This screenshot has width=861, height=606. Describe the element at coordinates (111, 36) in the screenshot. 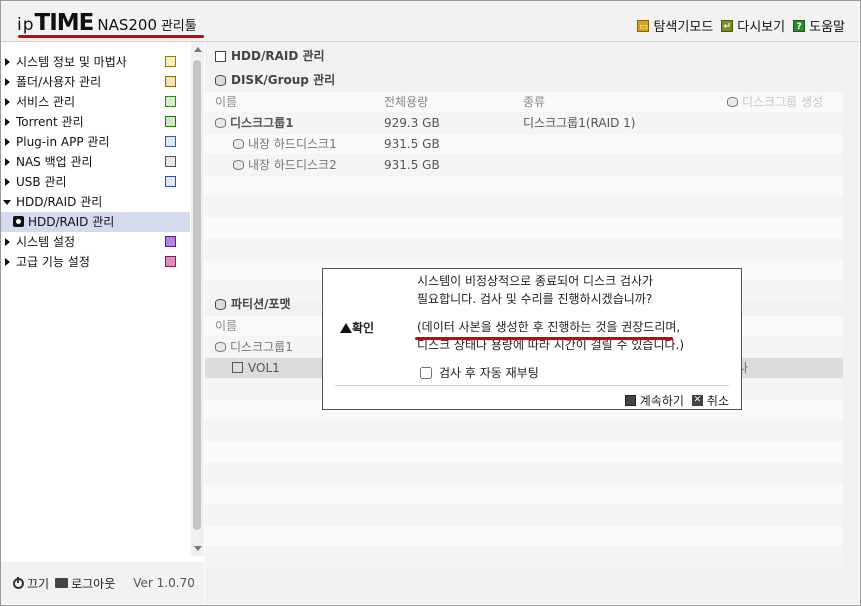

I see `red-underline-annotation` at that location.